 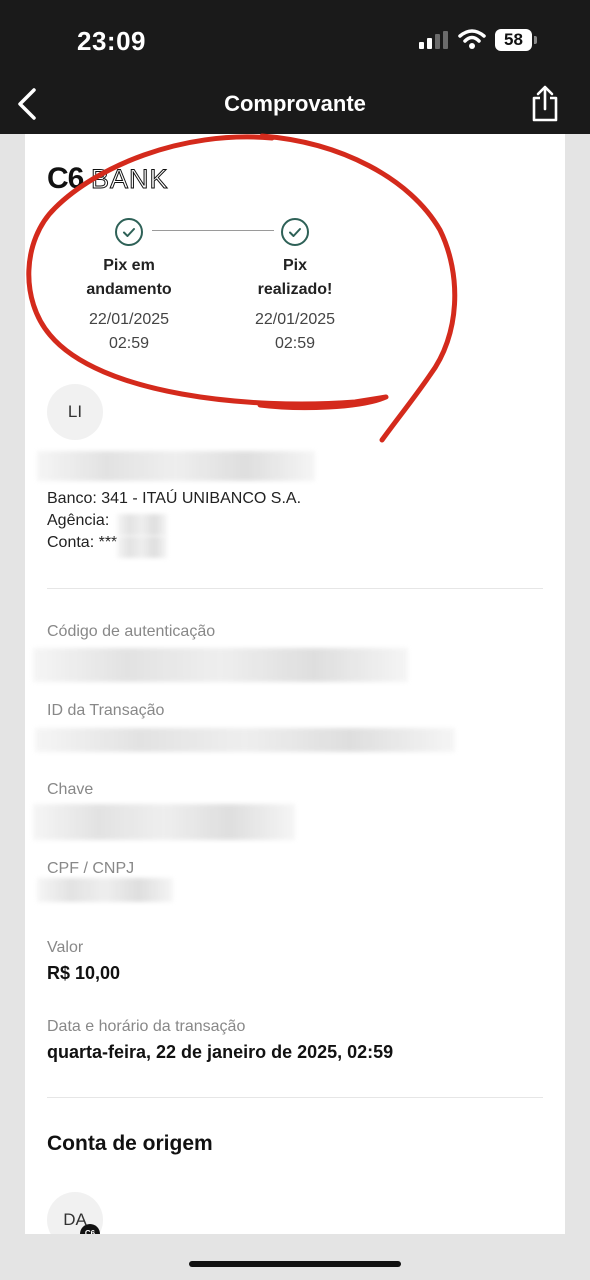 I want to click on share-button, so click(x=545, y=103).